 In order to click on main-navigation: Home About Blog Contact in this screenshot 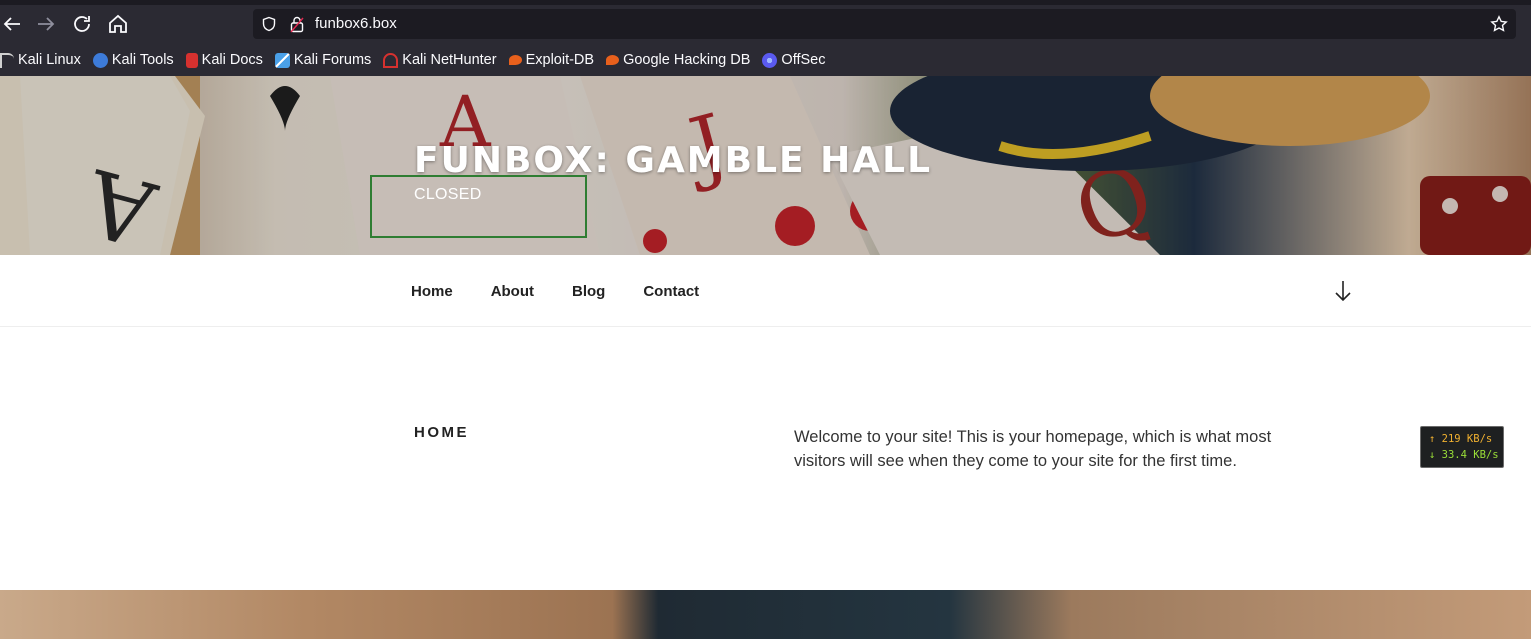, I will do `click(765, 291)`.